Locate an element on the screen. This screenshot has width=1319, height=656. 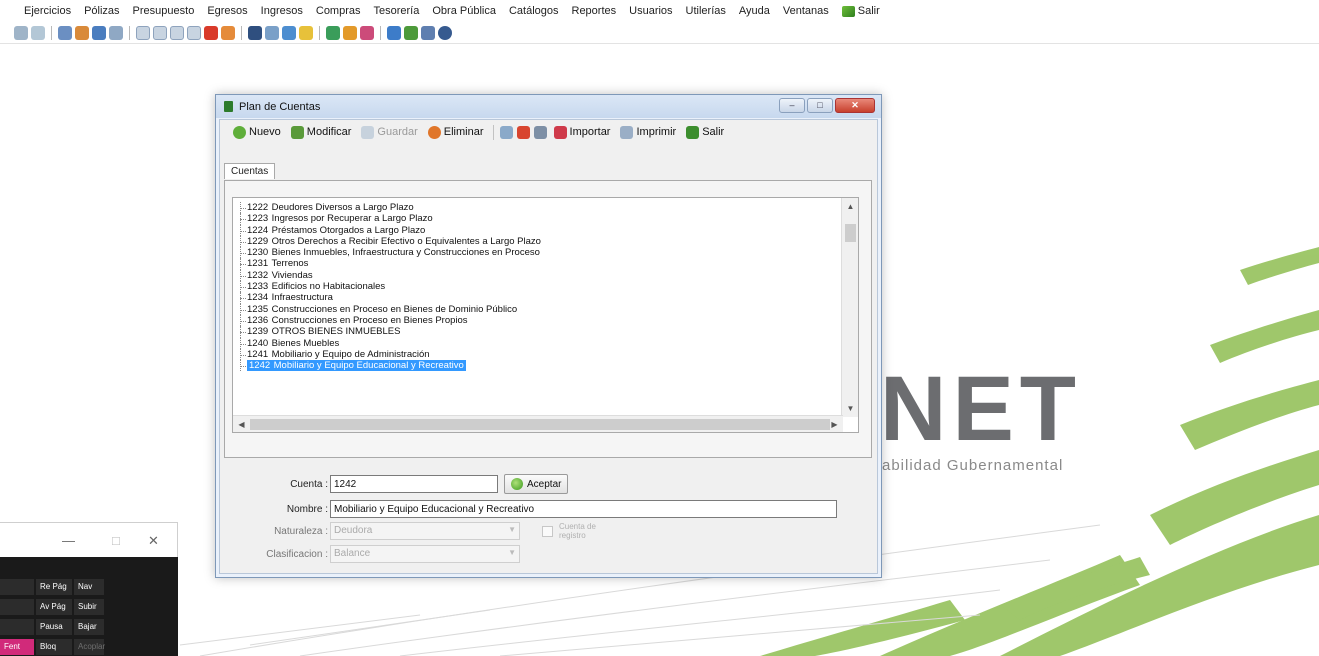
menu-presupuesto: Presupuesto is located at coordinates (164, 11).